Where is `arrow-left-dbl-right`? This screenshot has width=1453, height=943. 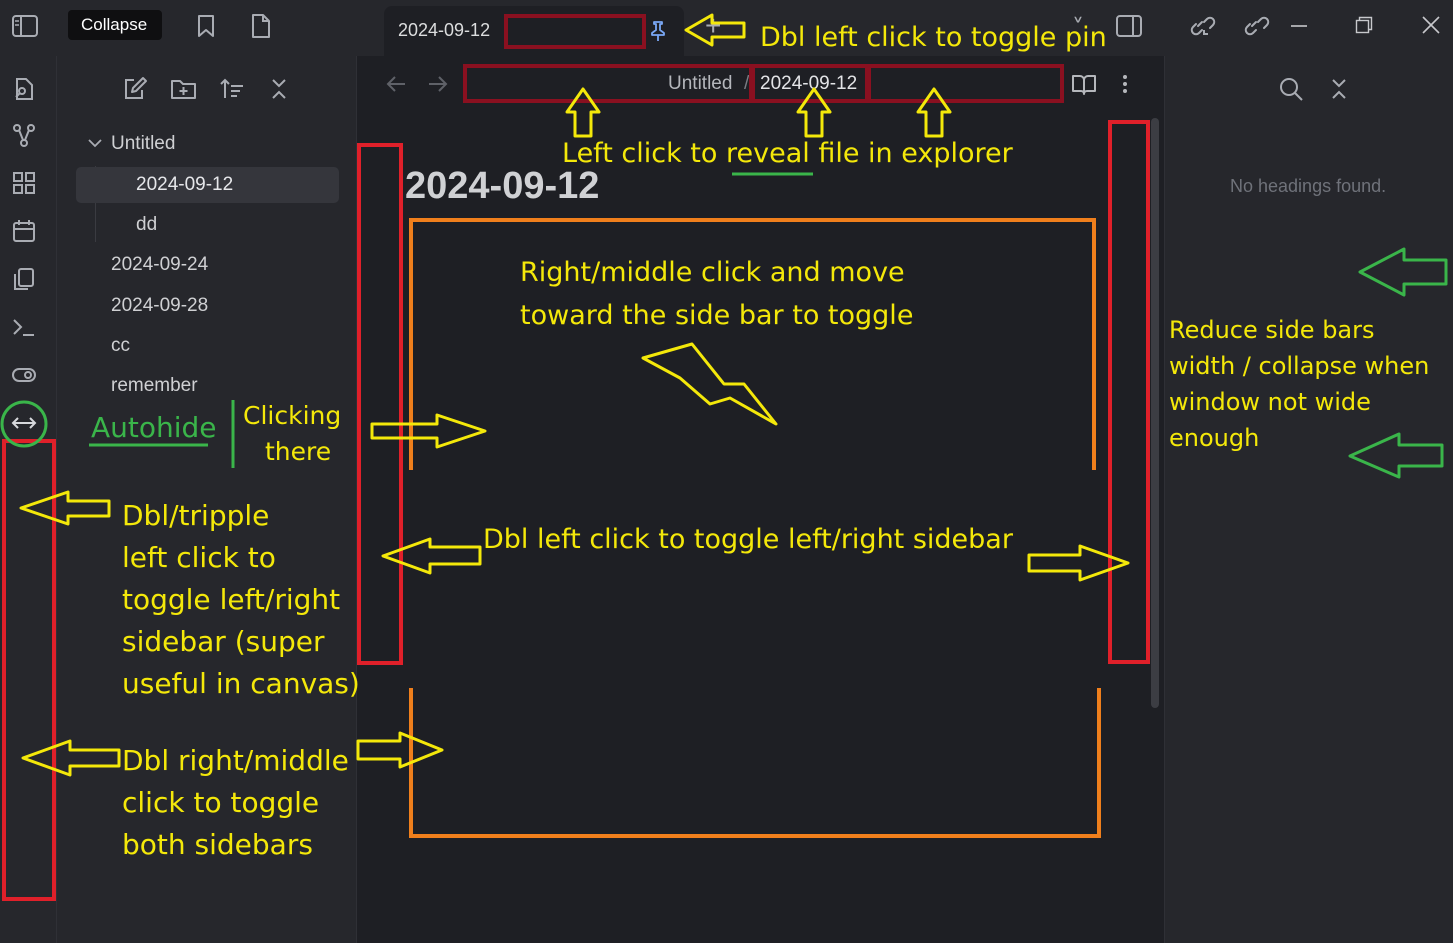
arrow-left-dbl-right is located at coordinates (71, 758).